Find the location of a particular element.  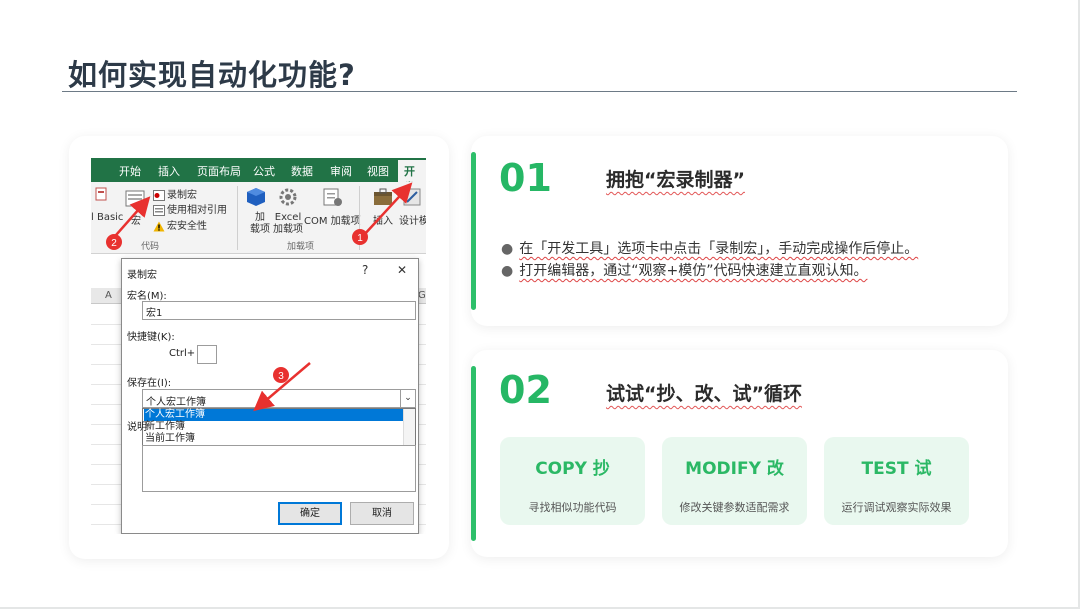

test-card-heading: TEST 试 is located at coordinates (896, 469).